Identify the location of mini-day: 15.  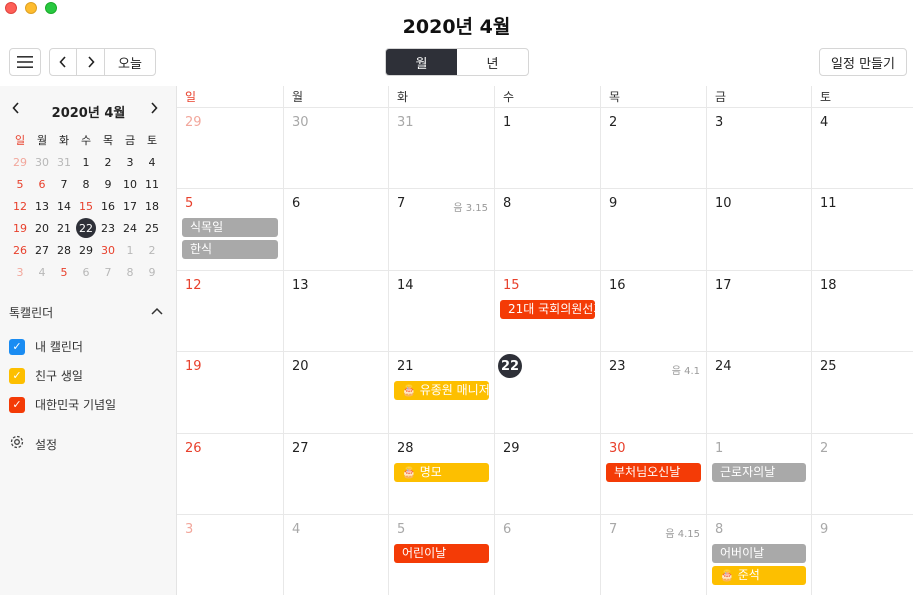
(86, 206).